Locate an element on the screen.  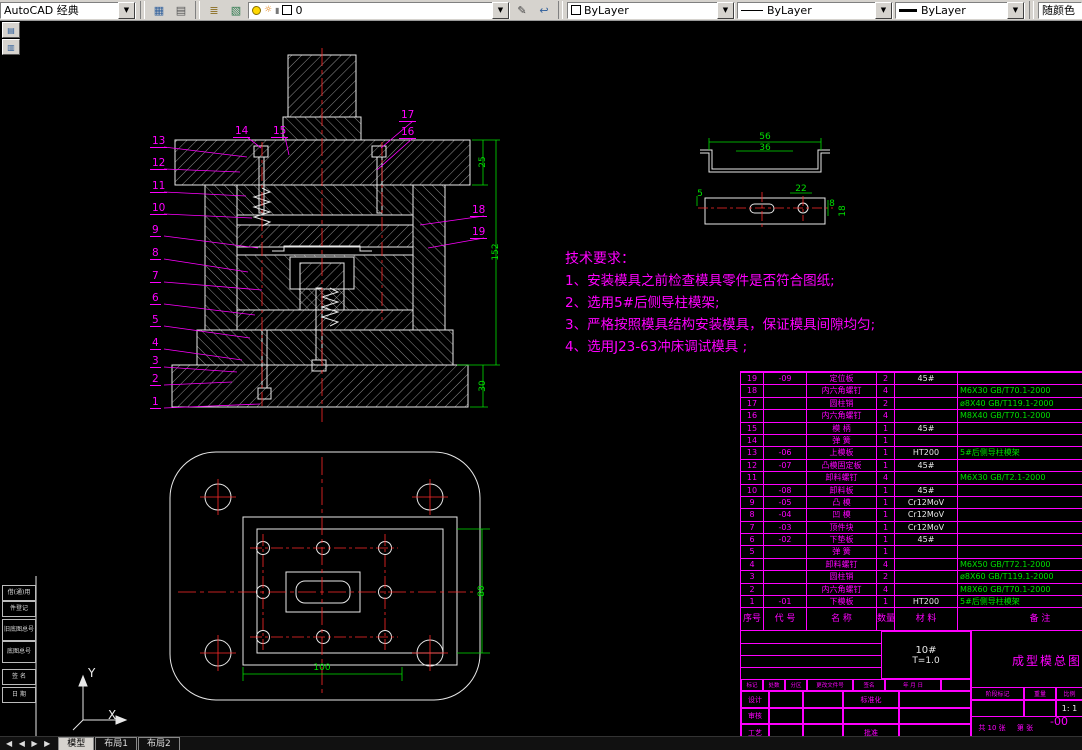
material-cell: 10# T=1.0 is located at coordinates (926, 655).